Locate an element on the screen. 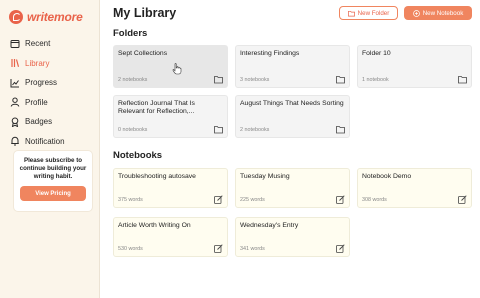 This screenshot has height=298, width=480. notebook-word-count: 530 words is located at coordinates (130, 249).